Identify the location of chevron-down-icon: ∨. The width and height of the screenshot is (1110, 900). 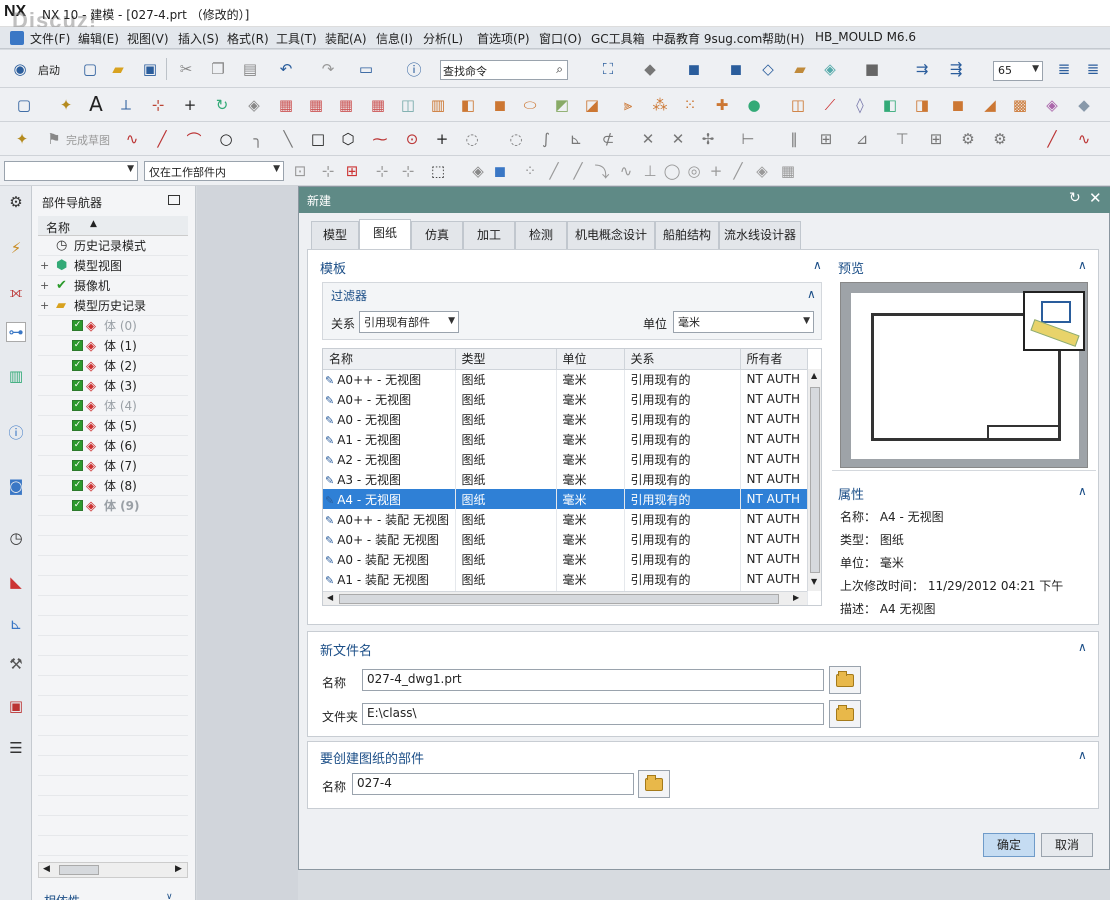
(169, 896).